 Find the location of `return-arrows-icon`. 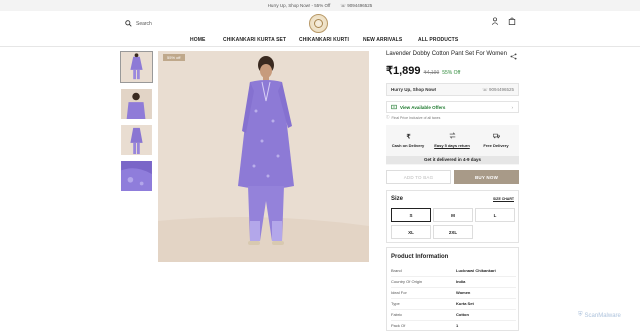

return-arrows-icon is located at coordinates (452, 135).